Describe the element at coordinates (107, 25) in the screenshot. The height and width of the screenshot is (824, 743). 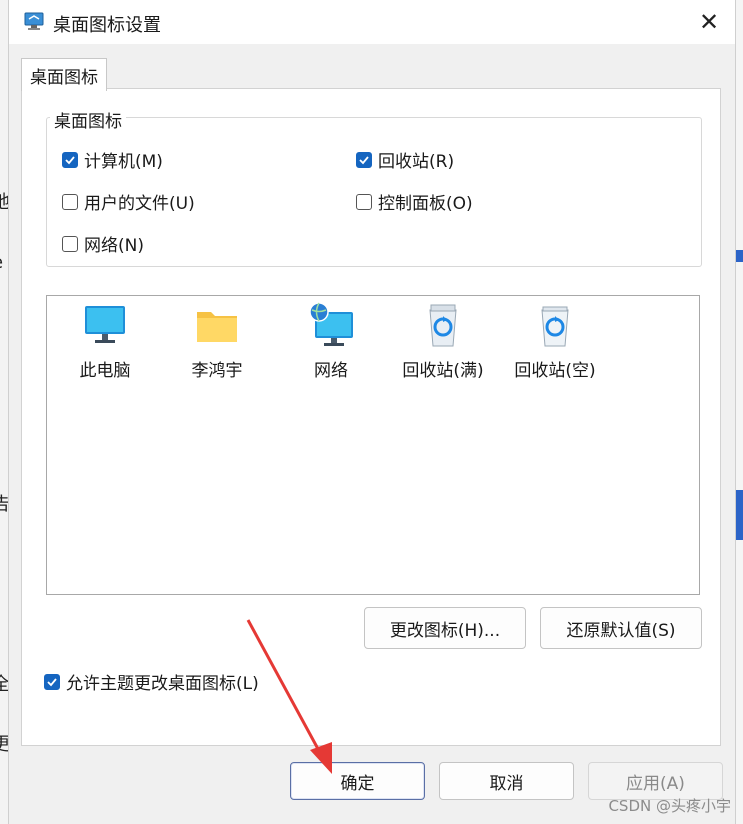
I see `window-title: 桌面图标设置` at that location.